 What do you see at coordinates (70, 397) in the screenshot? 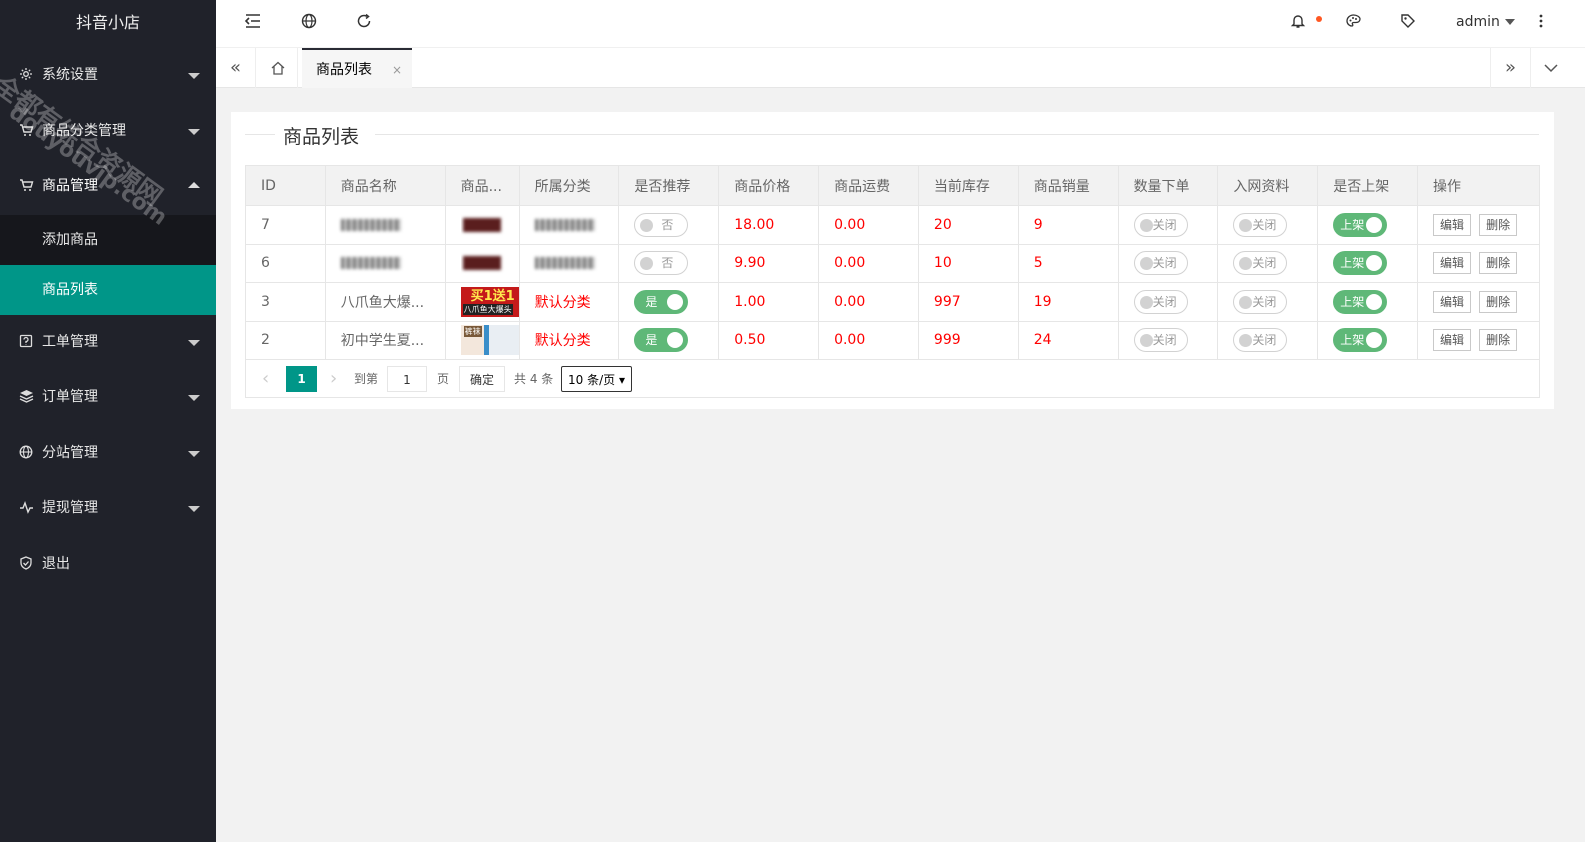
I see `sidebar-item-label: 订单管理` at bounding box center [70, 397].